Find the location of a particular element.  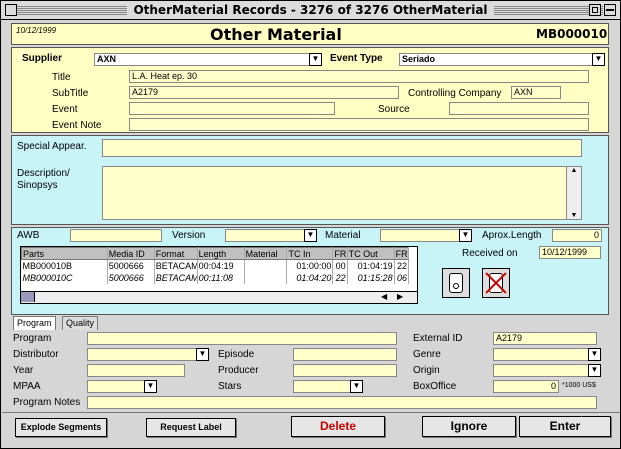

special-appear-field is located at coordinates (342, 148).